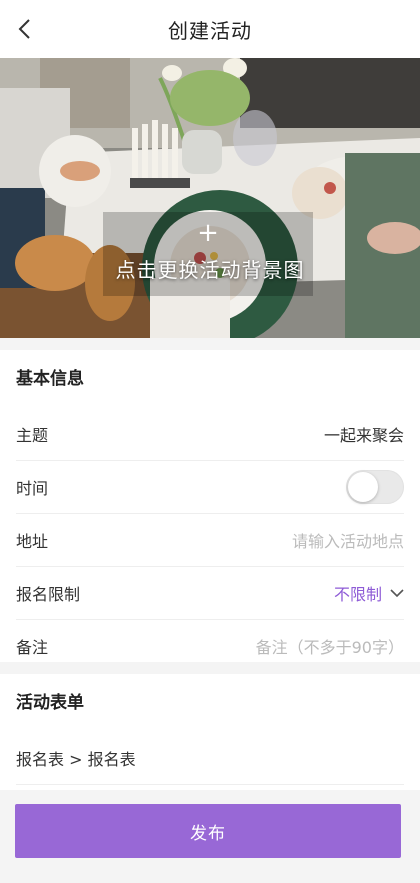  What do you see at coordinates (50, 379) in the screenshot?
I see `section-title-basic-info: 基本信息` at bounding box center [50, 379].